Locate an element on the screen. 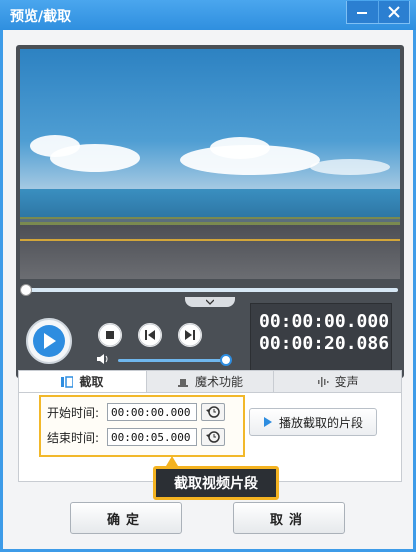 The width and height of the screenshot is (416, 552). window-title: 预览/截取 is located at coordinates (41, 17).